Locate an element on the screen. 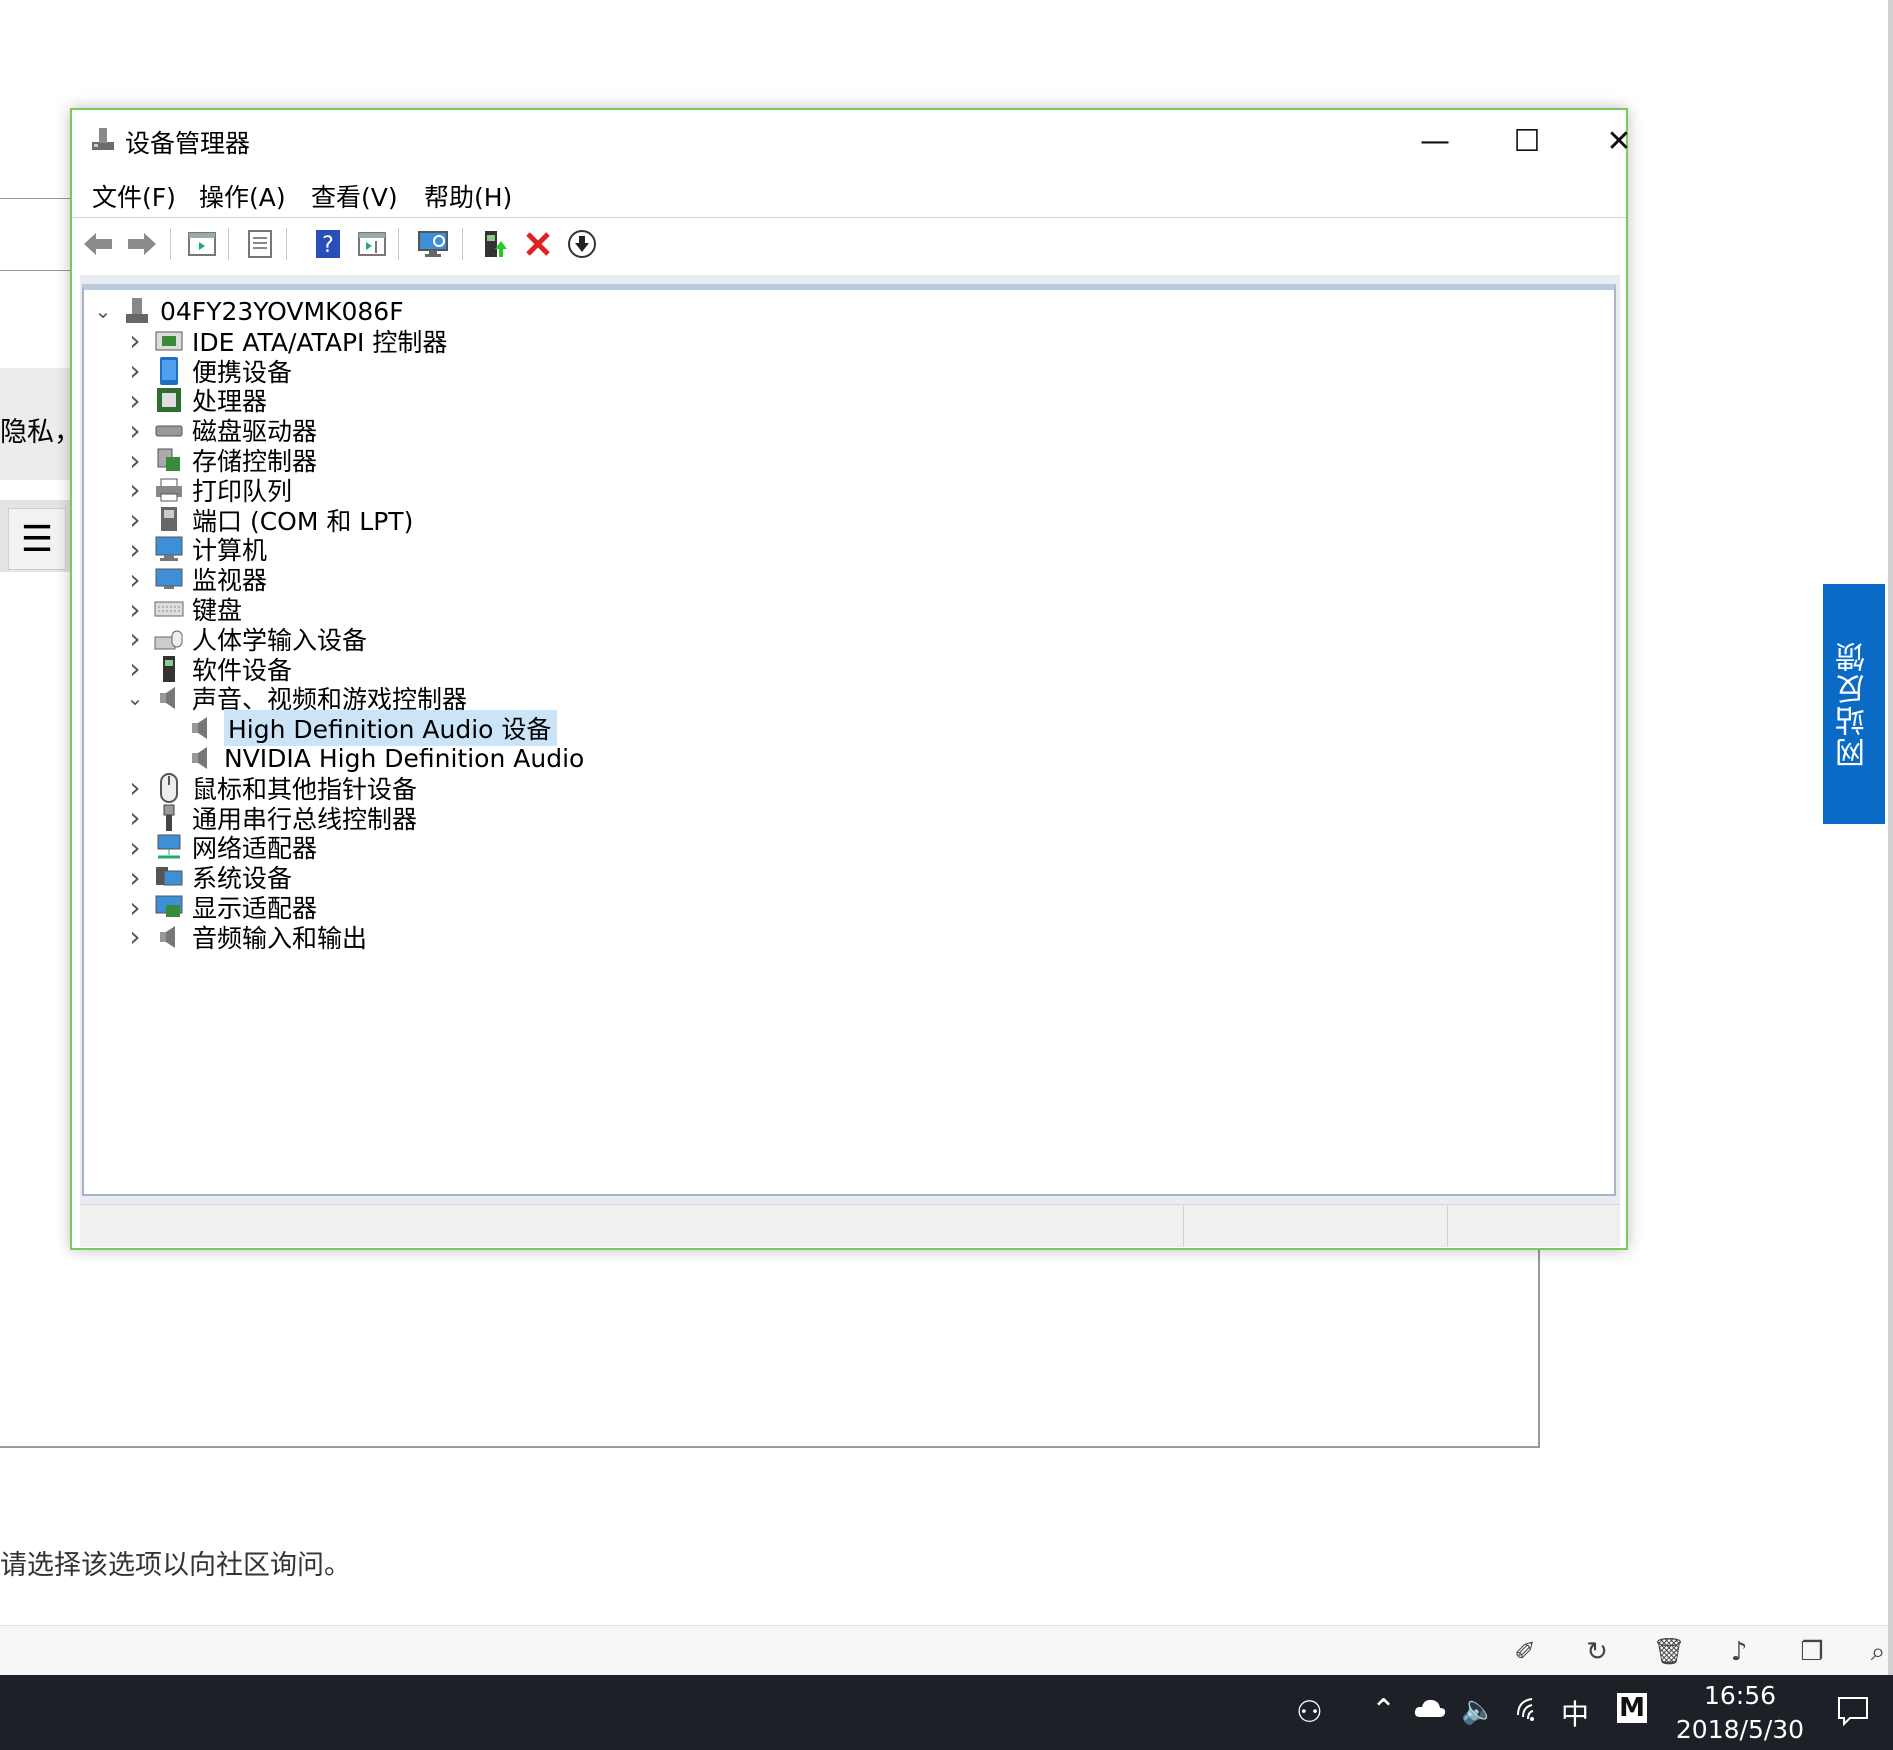 The image size is (1893, 1750). monitor-icon is located at coordinates (169, 579).